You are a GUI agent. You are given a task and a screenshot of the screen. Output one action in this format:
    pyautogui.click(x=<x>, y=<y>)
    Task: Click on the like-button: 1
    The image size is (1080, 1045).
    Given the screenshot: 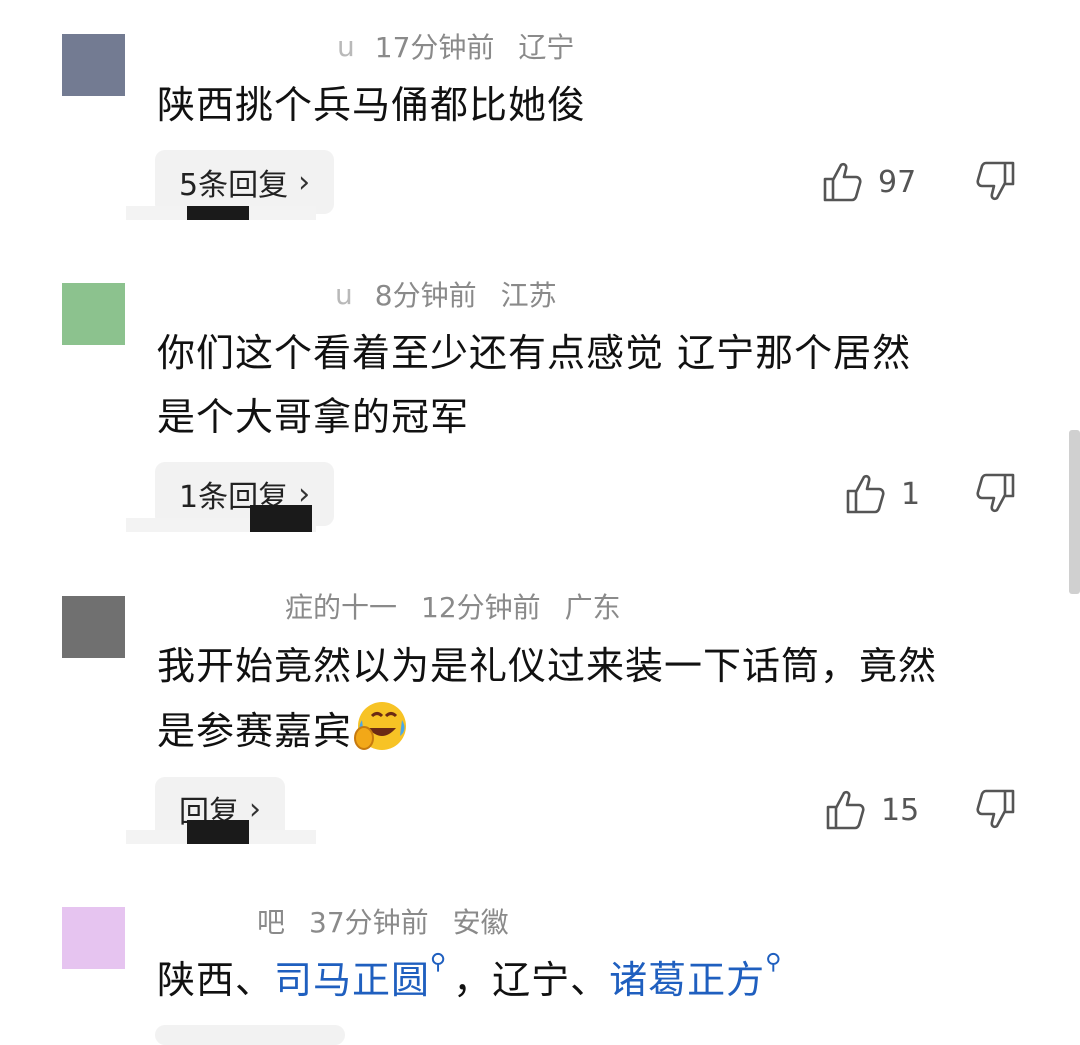 What is the action you would take?
    pyautogui.click(x=882, y=494)
    